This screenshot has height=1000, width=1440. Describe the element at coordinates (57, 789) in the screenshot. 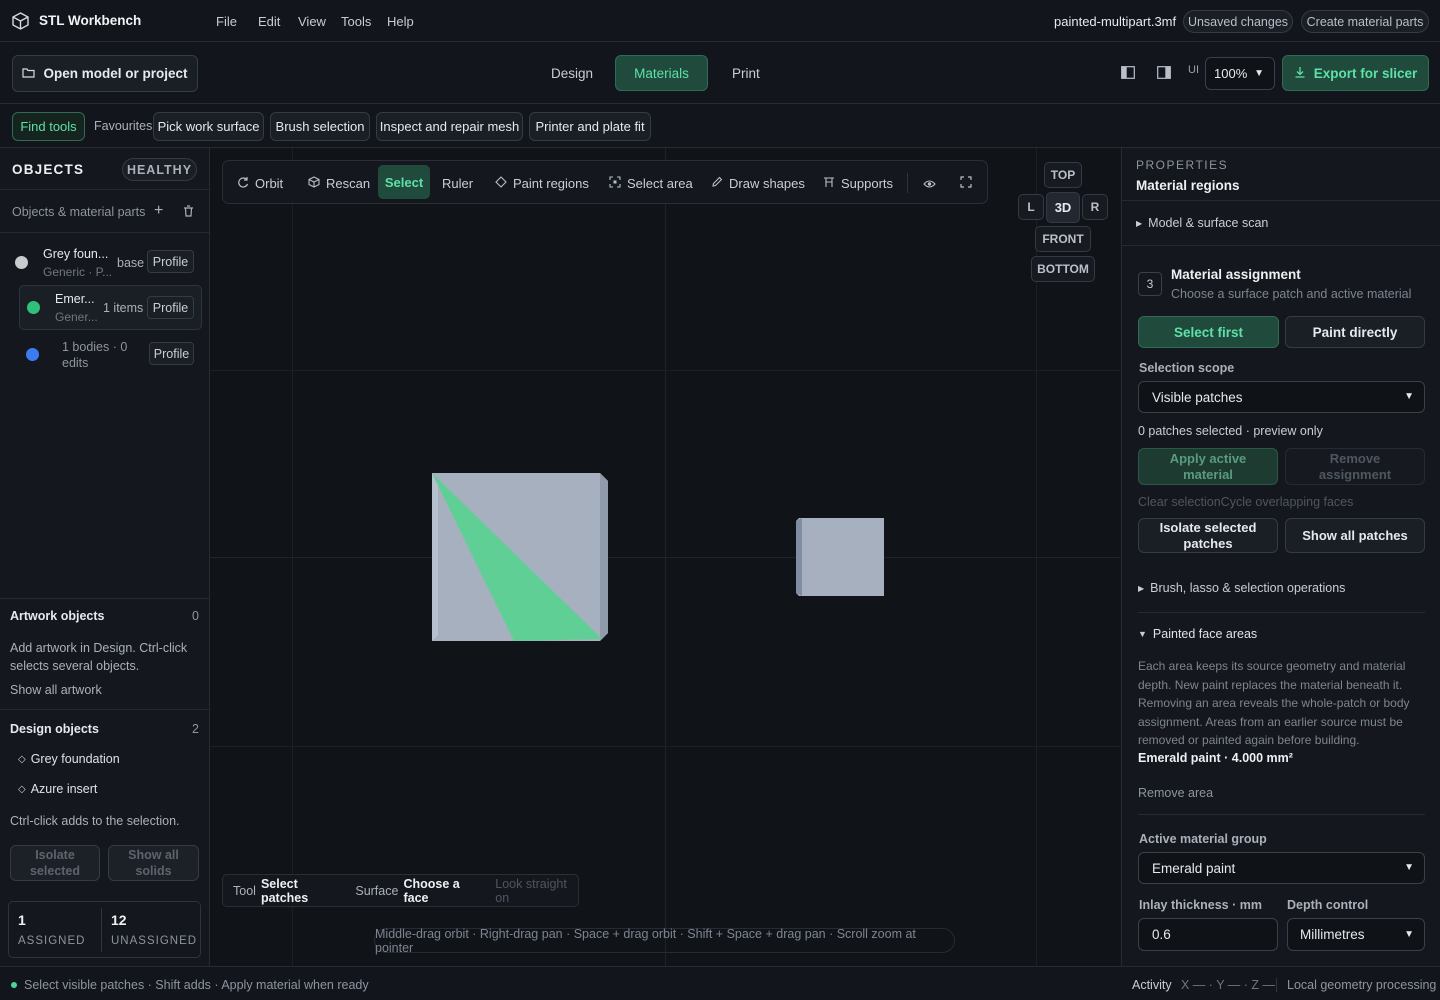

I see `design-item-azure: ◇ Azure insert` at that location.